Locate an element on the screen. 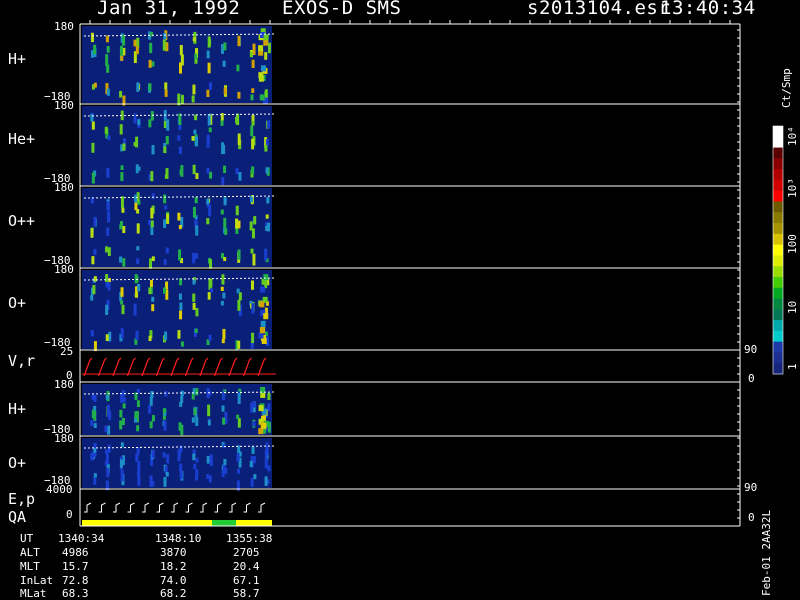 The width and height of the screenshot is (800, 600). panel-label-h-plus-1: H+ is located at coordinates (17, 59).